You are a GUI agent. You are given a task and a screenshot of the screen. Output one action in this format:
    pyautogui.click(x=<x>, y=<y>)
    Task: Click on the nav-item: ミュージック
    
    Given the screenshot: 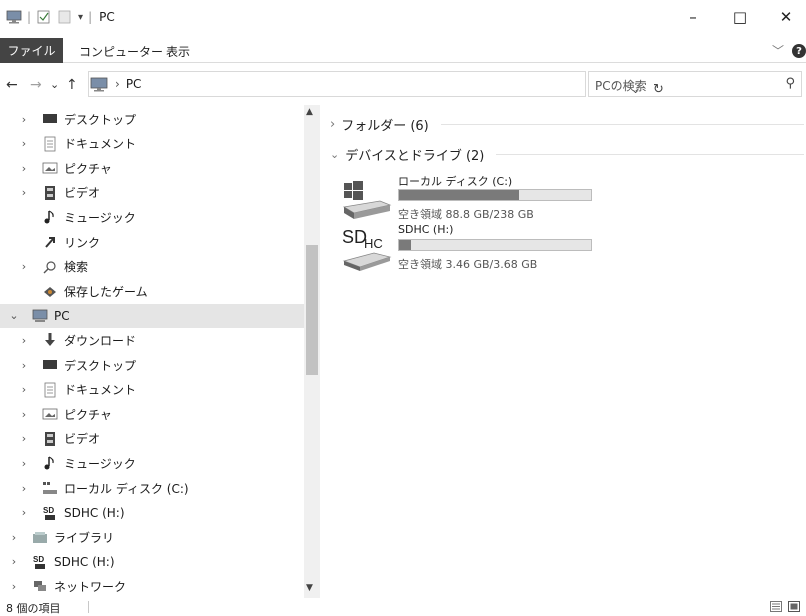 What is the action you would take?
    pyautogui.click(x=152, y=217)
    